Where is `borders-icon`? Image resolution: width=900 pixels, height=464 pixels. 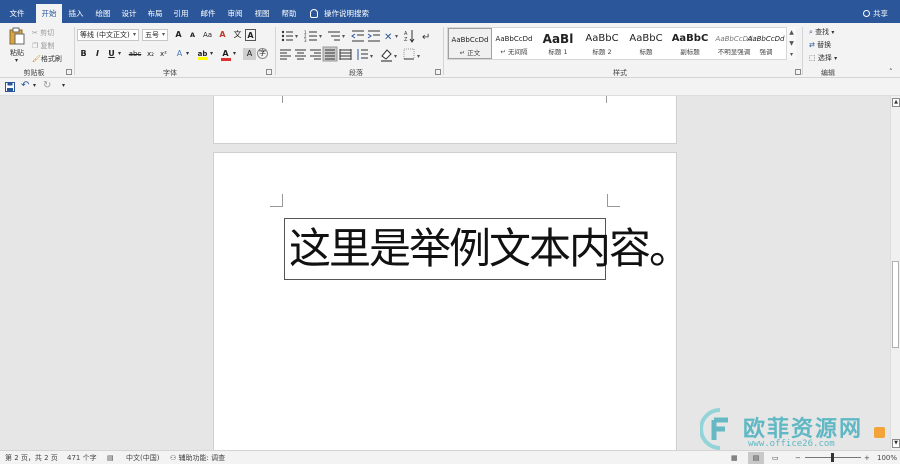 borders-icon is located at coordinates (409, 54).